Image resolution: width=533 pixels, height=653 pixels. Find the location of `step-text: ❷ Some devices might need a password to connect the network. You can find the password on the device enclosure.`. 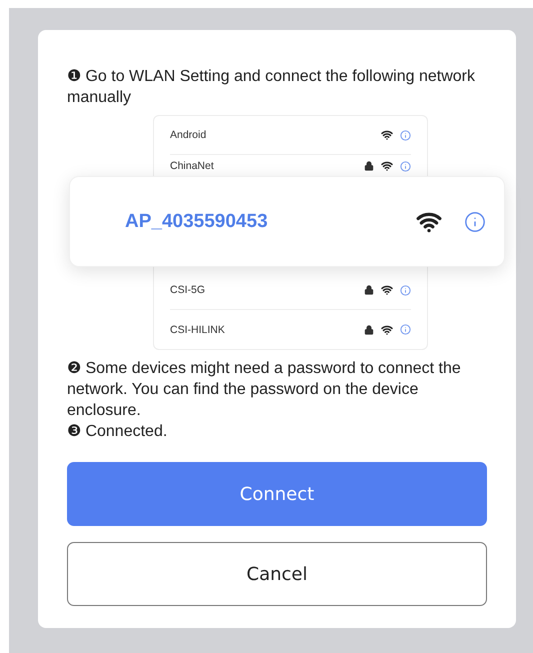

step-text: ❷ Some devices might need a password to connect the network. You can find the password on the device enclosure. is located at coordinates (264, 390).